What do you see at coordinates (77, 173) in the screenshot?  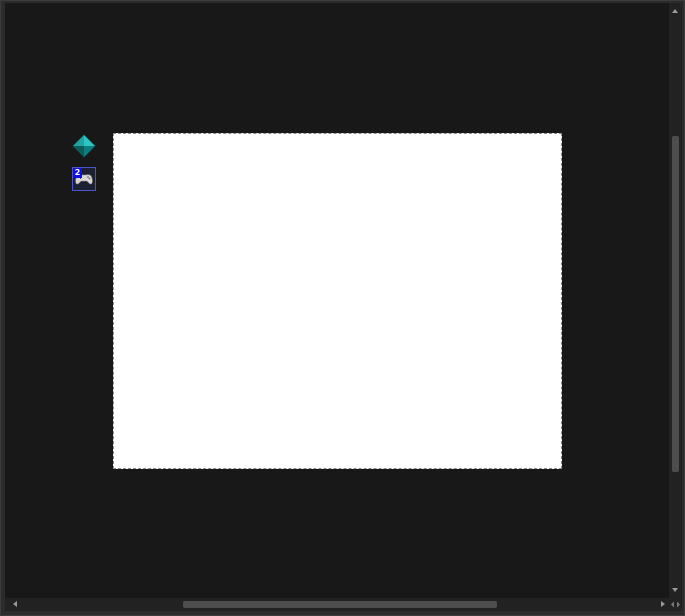 I see `gamepad-count-badge: 2` at bounding box center [77, 173].